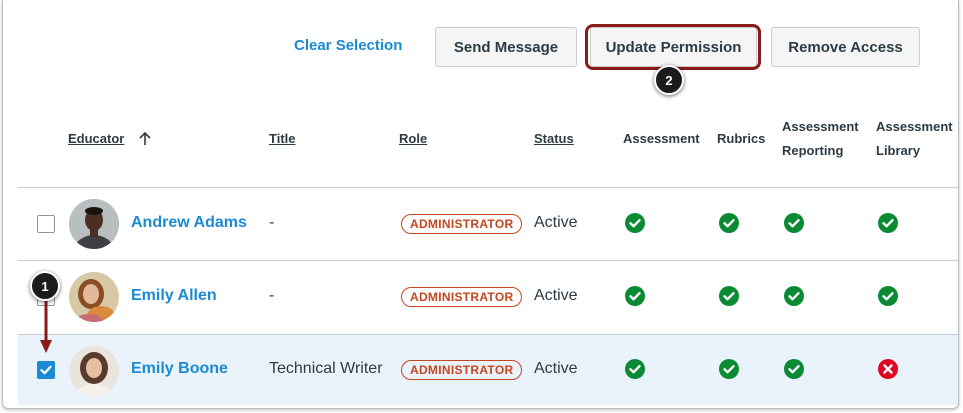 The height and width of the screenshot is (413, 963). I want to click on column-header-educator: Educator, so click(96, 139).